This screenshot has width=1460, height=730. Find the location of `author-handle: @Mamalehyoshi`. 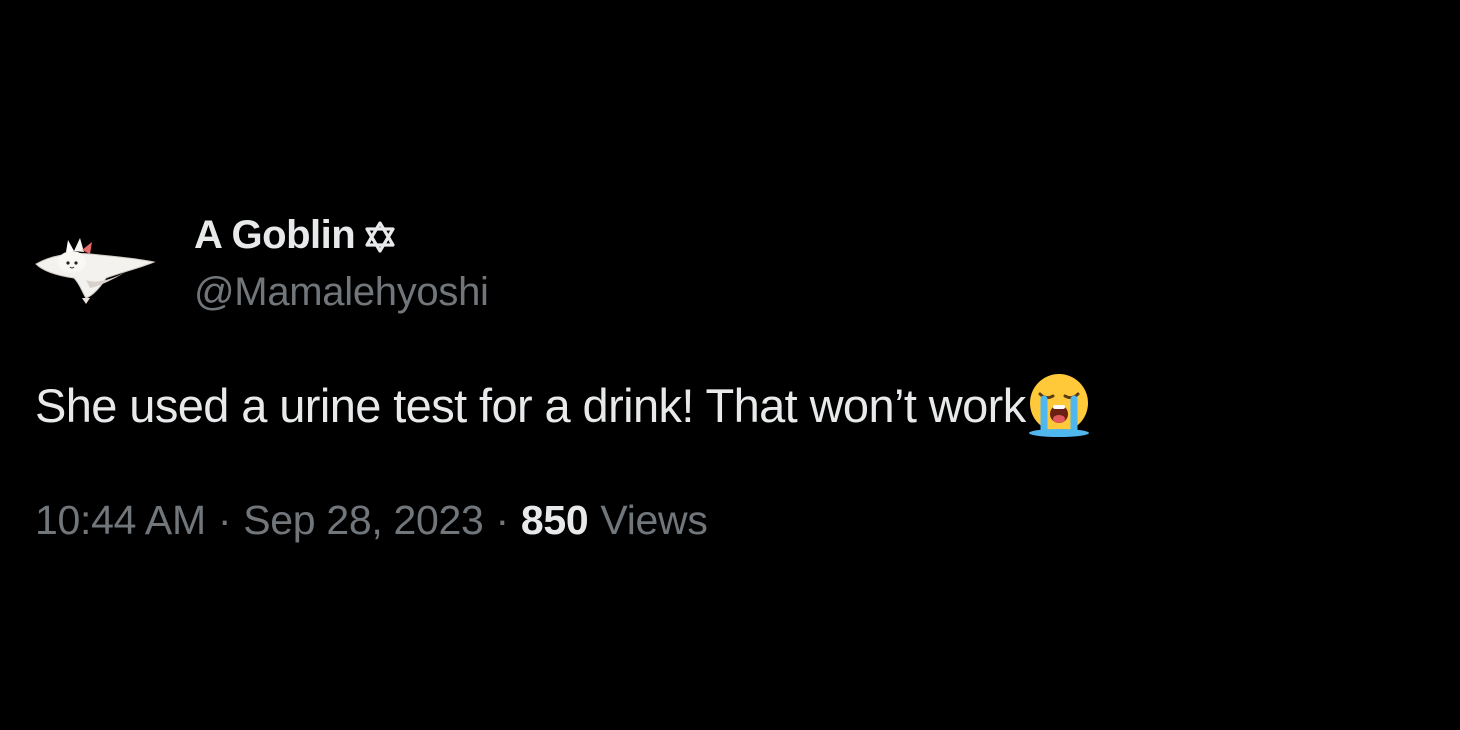

author-handle: @Mamalehyoshi is located at coordinates (341, 292).